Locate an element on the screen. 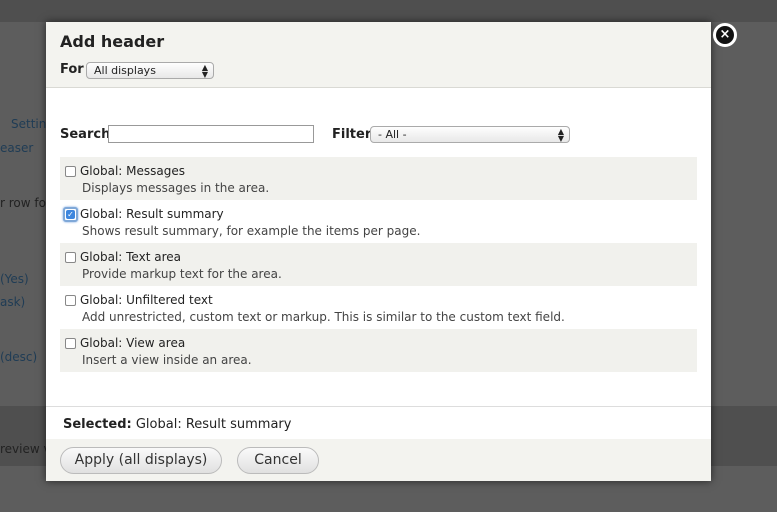  selected-summary: Selected: Global: Result summary is located at coordinates (378, 422).